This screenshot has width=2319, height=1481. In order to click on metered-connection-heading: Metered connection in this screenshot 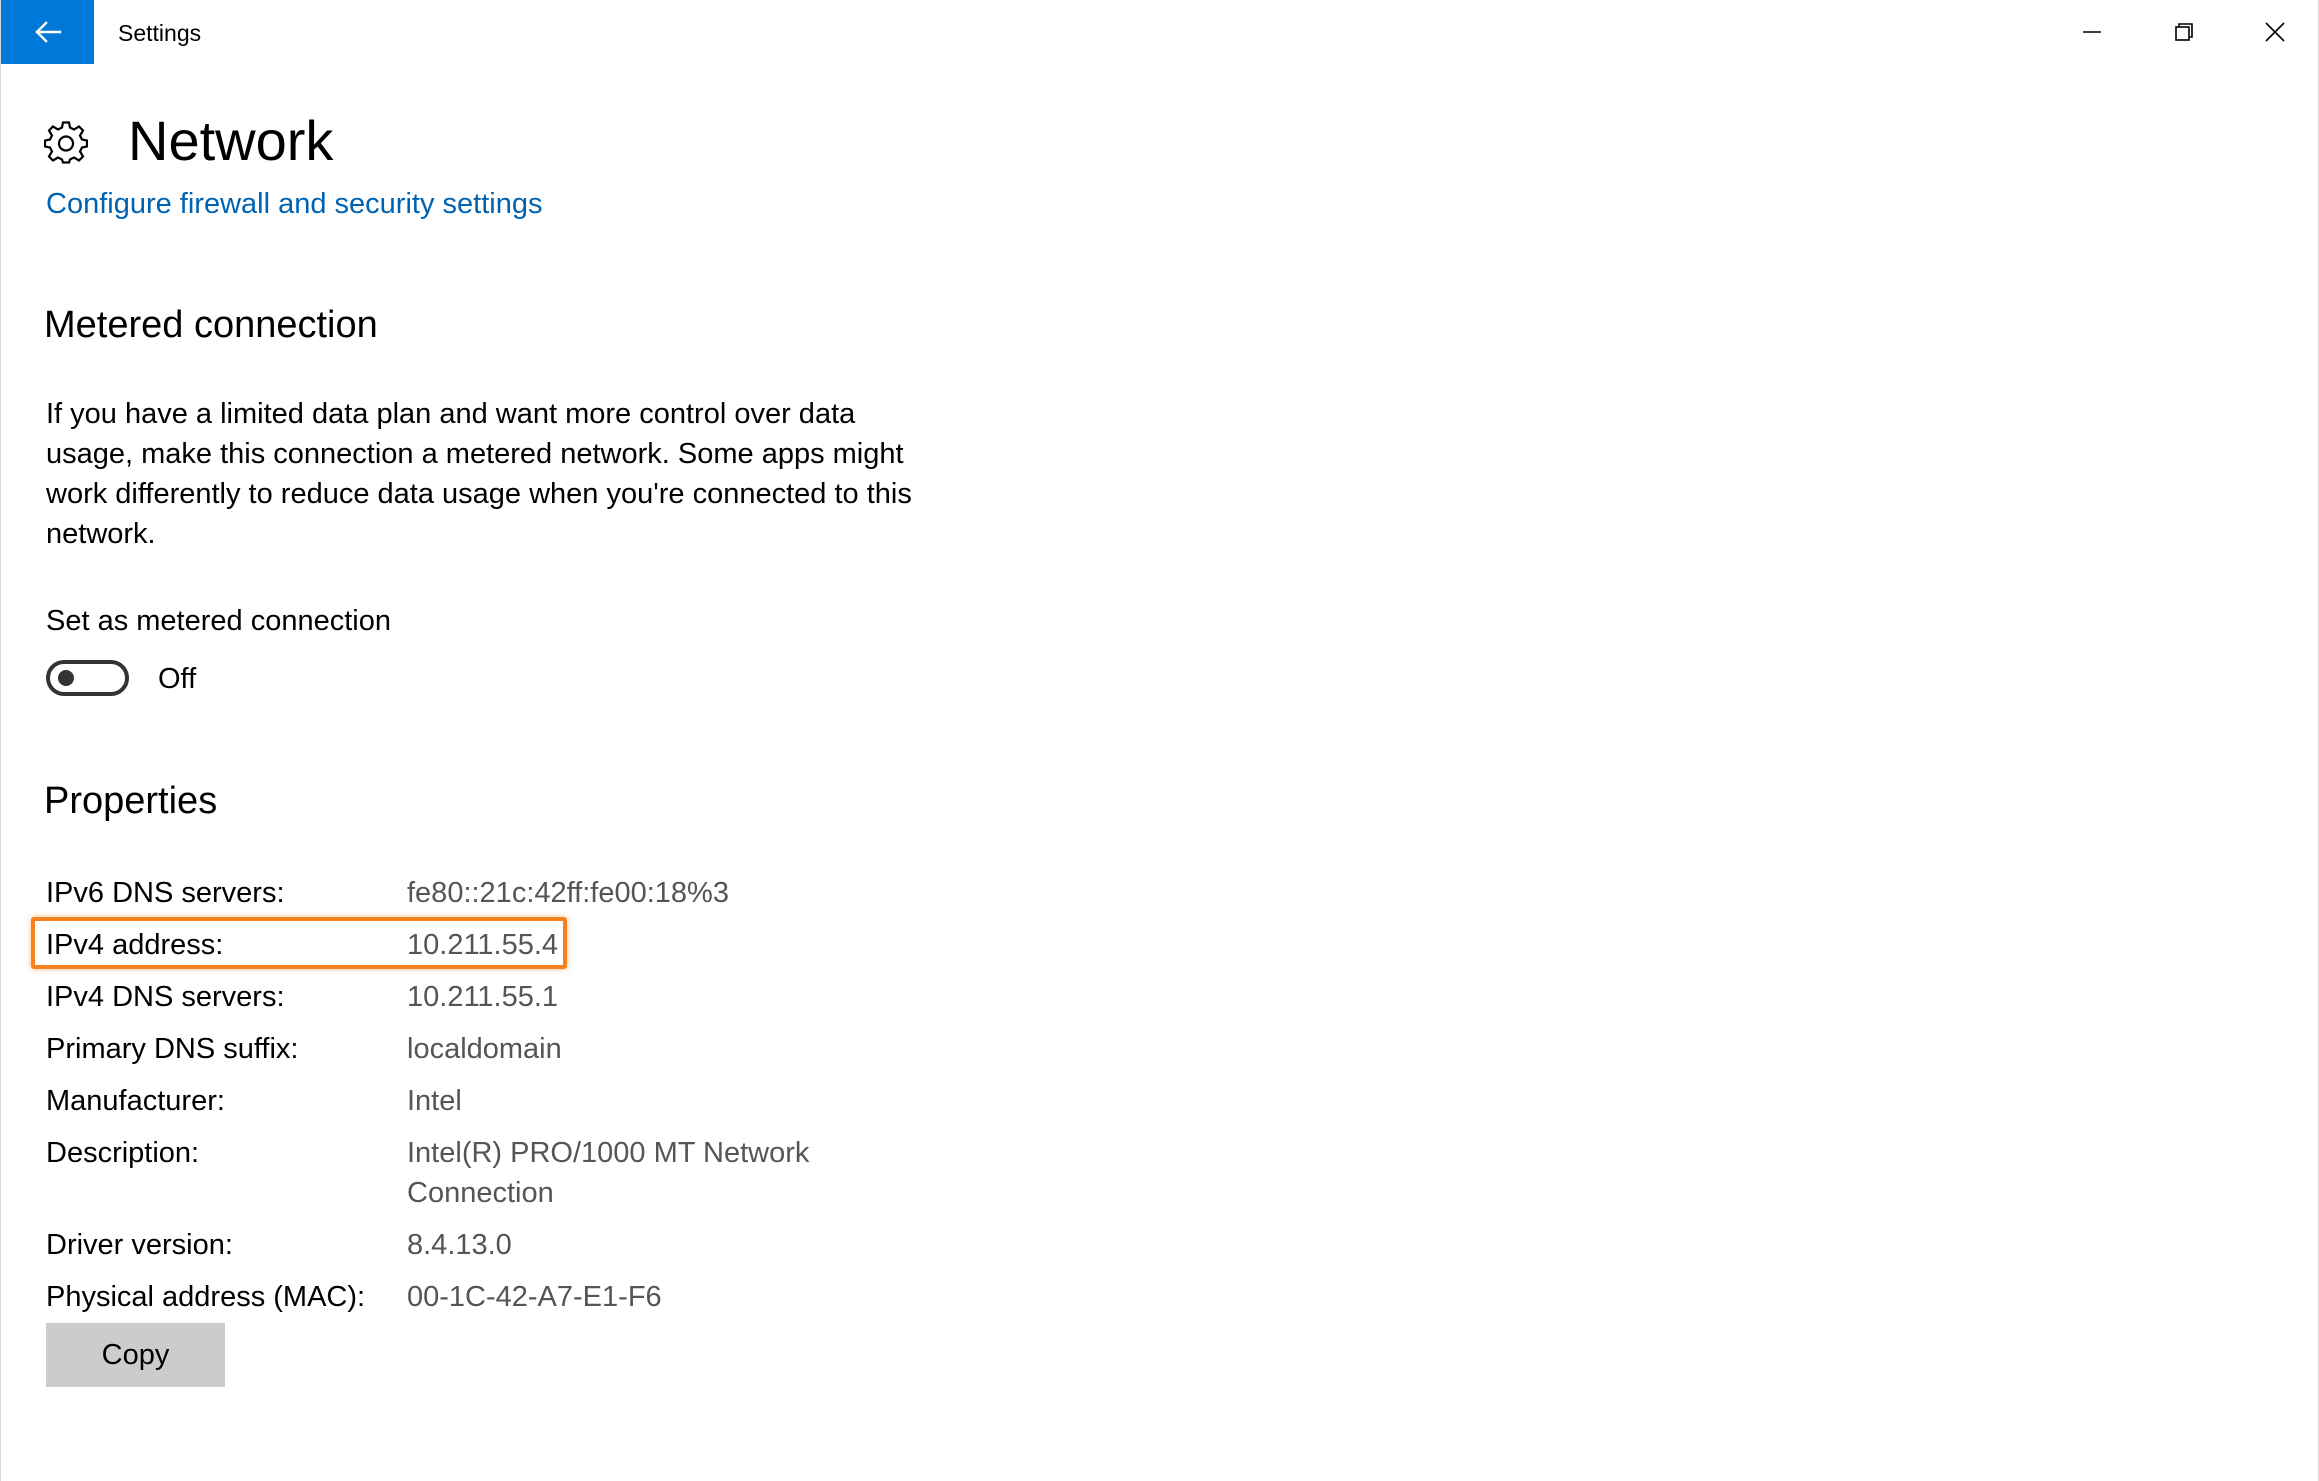, I will do `click(211, 325)`.